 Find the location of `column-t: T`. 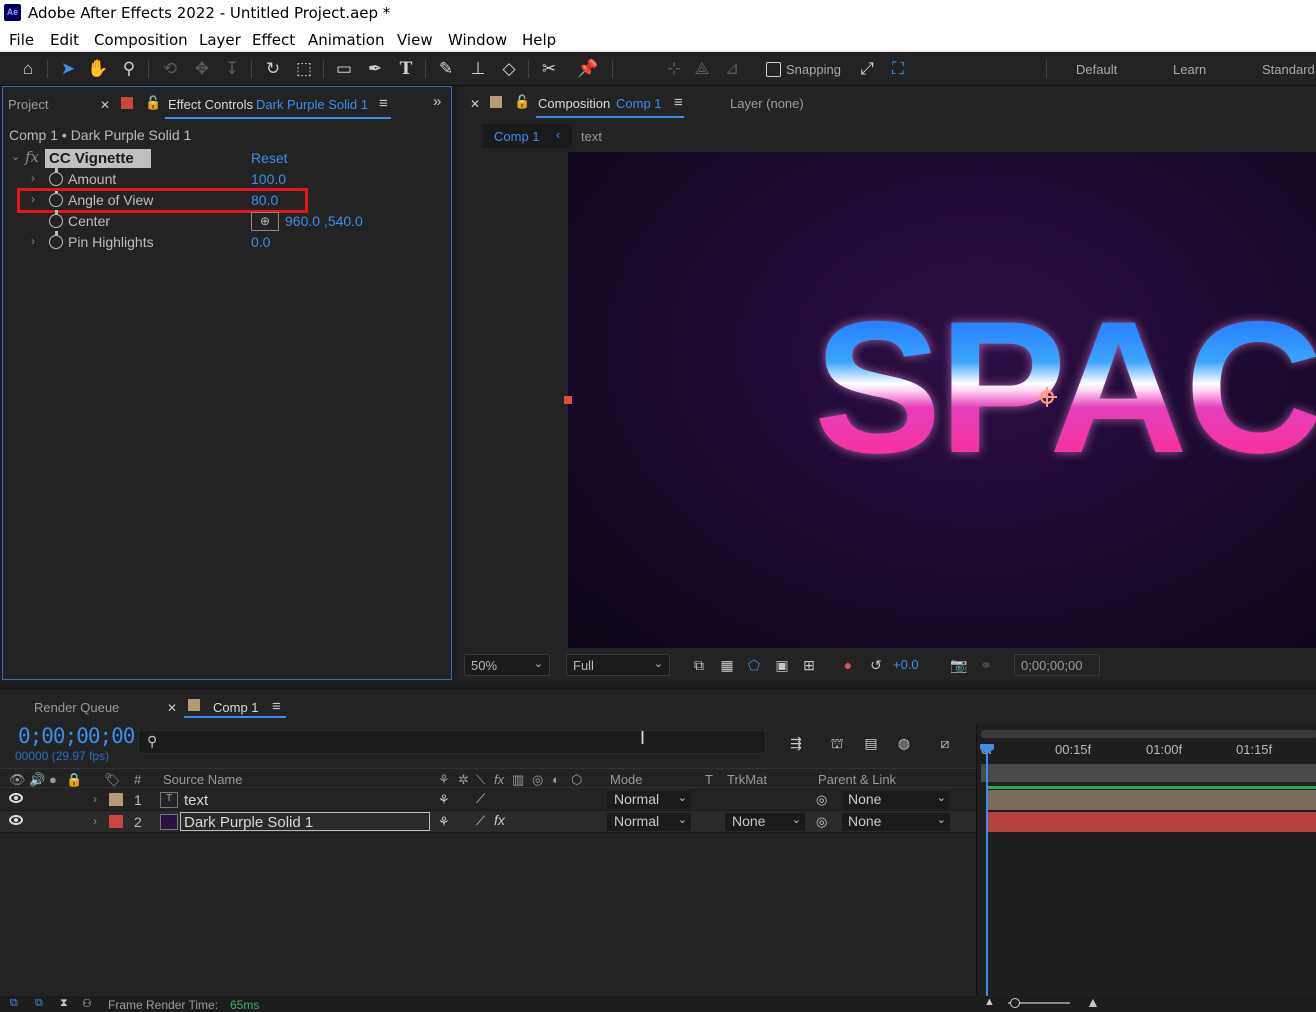

column-t: T is located at coordinates (709, 779).